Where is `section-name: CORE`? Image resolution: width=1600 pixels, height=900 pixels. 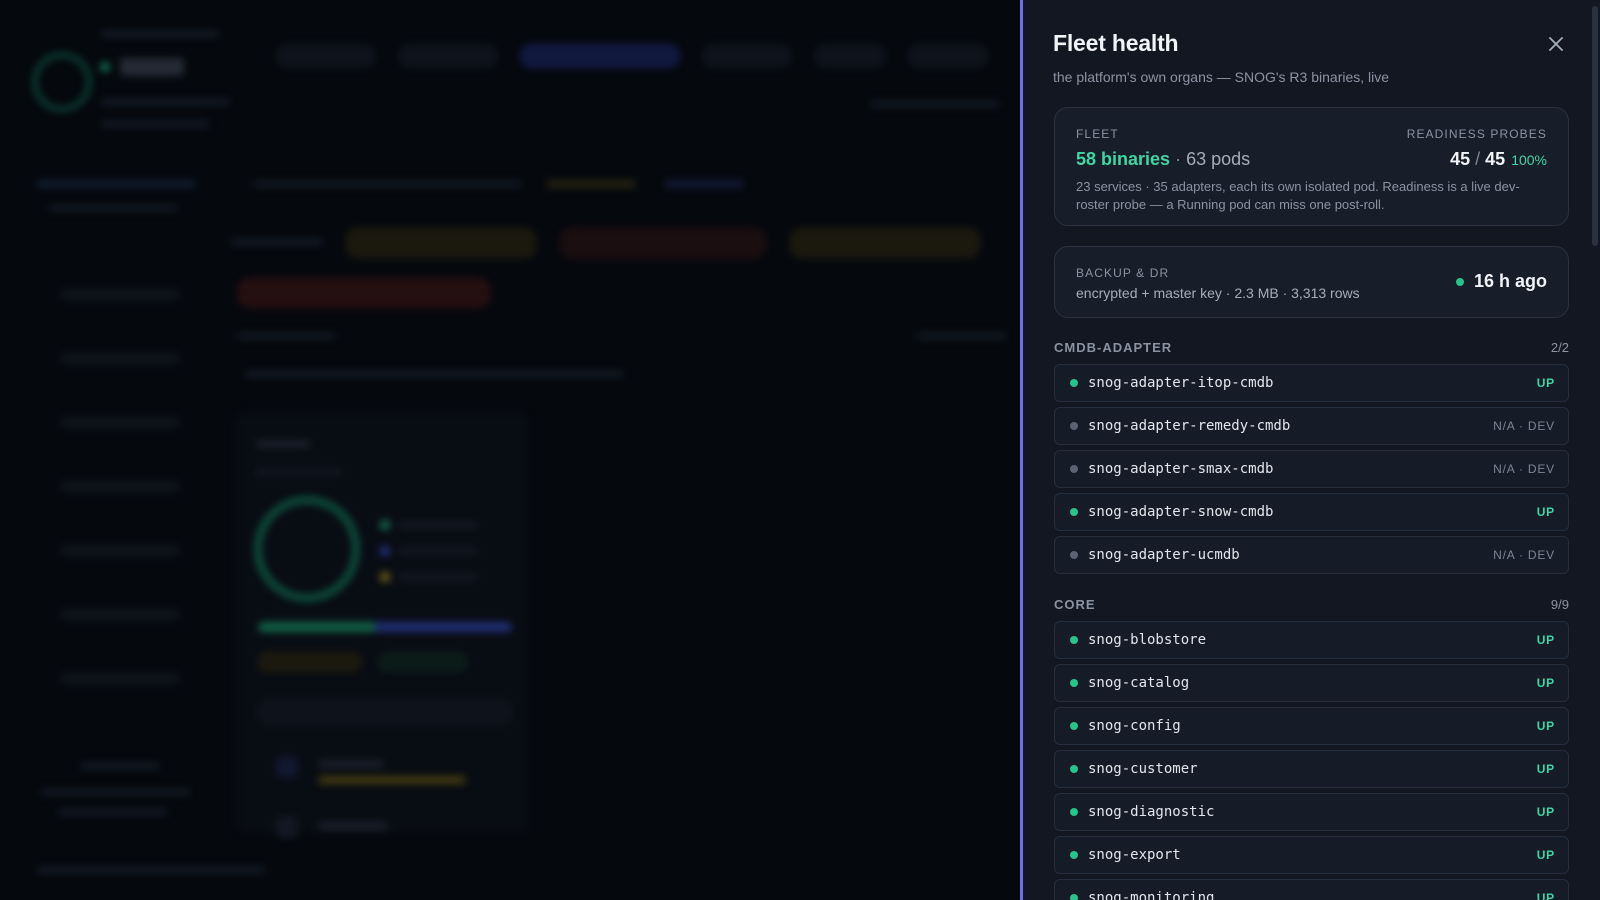
section-name: CORE is located at coordinates (1075, 604).